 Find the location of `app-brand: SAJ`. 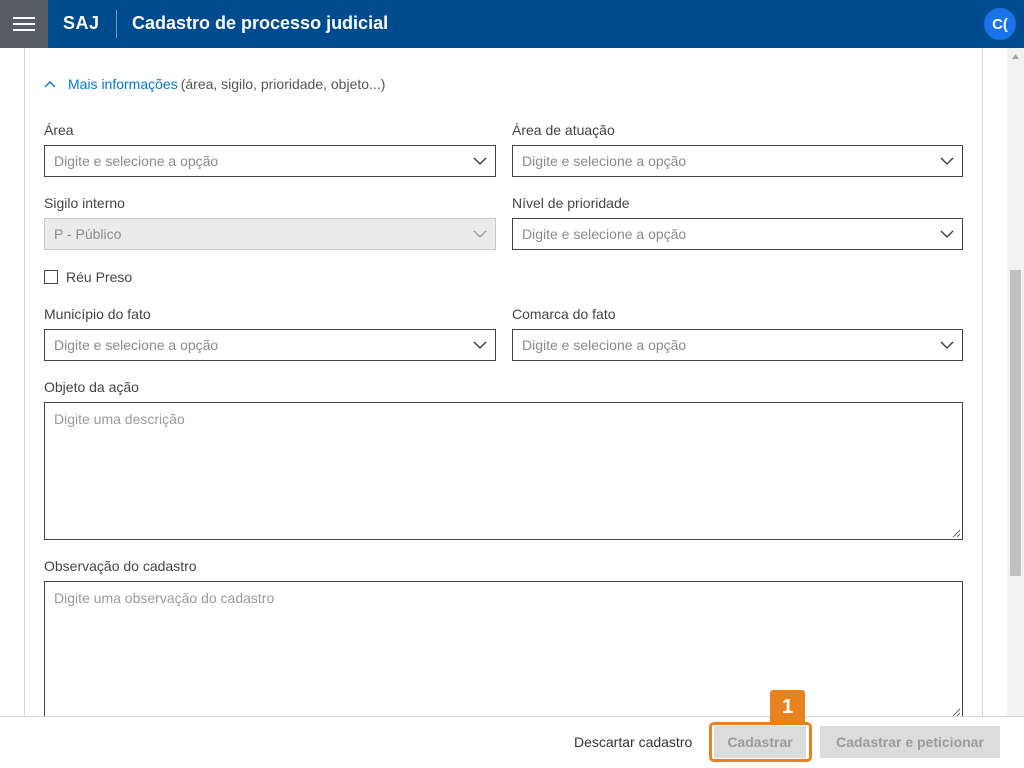

app-brand: SAJ is located at coordinates (81, 23).